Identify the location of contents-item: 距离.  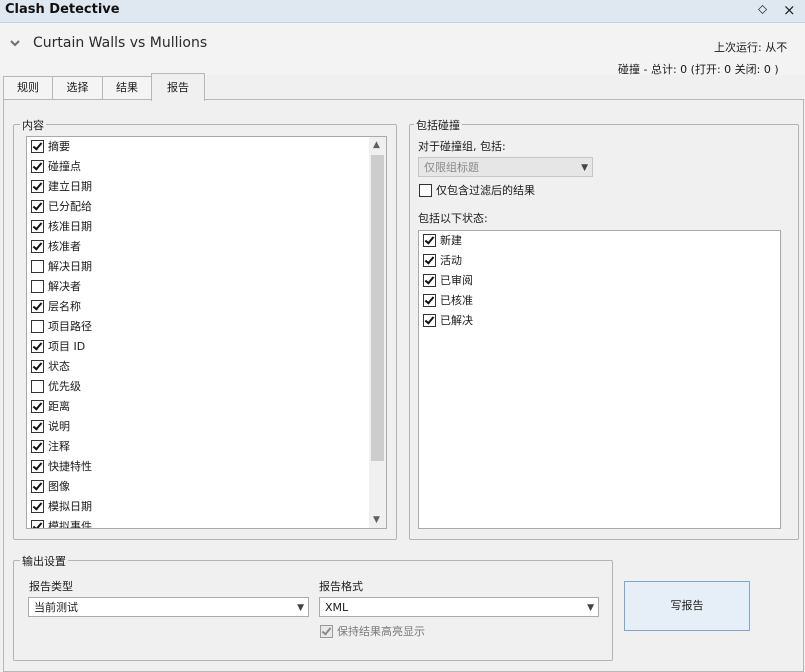
(50, 407).